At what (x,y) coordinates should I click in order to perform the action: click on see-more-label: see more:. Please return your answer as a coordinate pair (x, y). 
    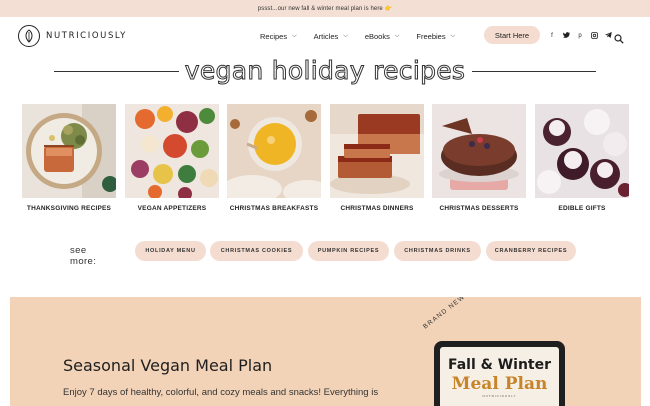
    Looking at the image, I should click on (83, 256).